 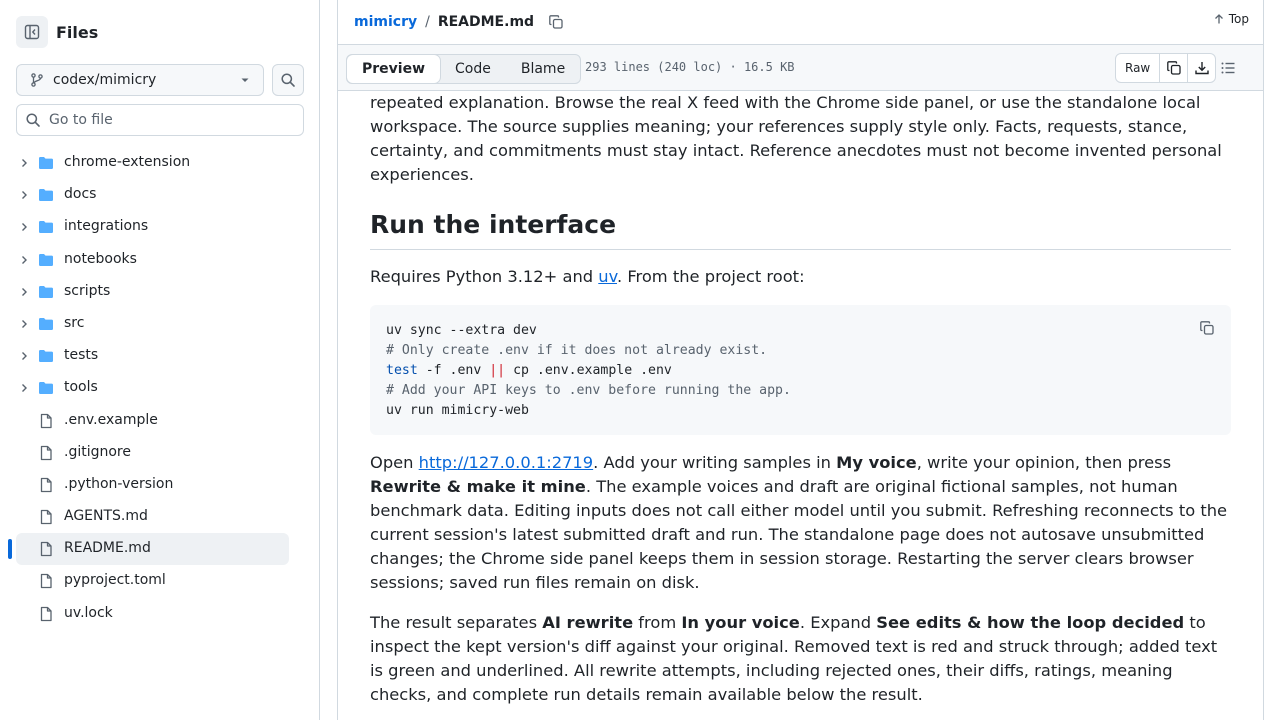 I want to click on tree-item-label: README.md, so click(x=107, y=548).